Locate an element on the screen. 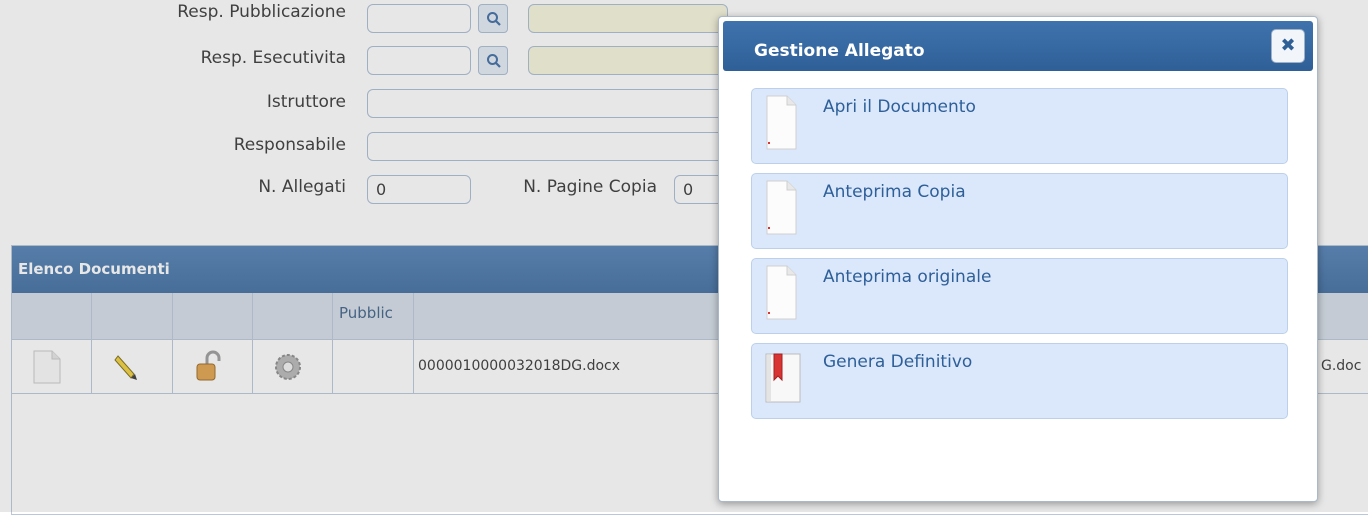 The width and height of the screenshot is (1368, 515). column-header-edit is located at coordinates (132, 316).